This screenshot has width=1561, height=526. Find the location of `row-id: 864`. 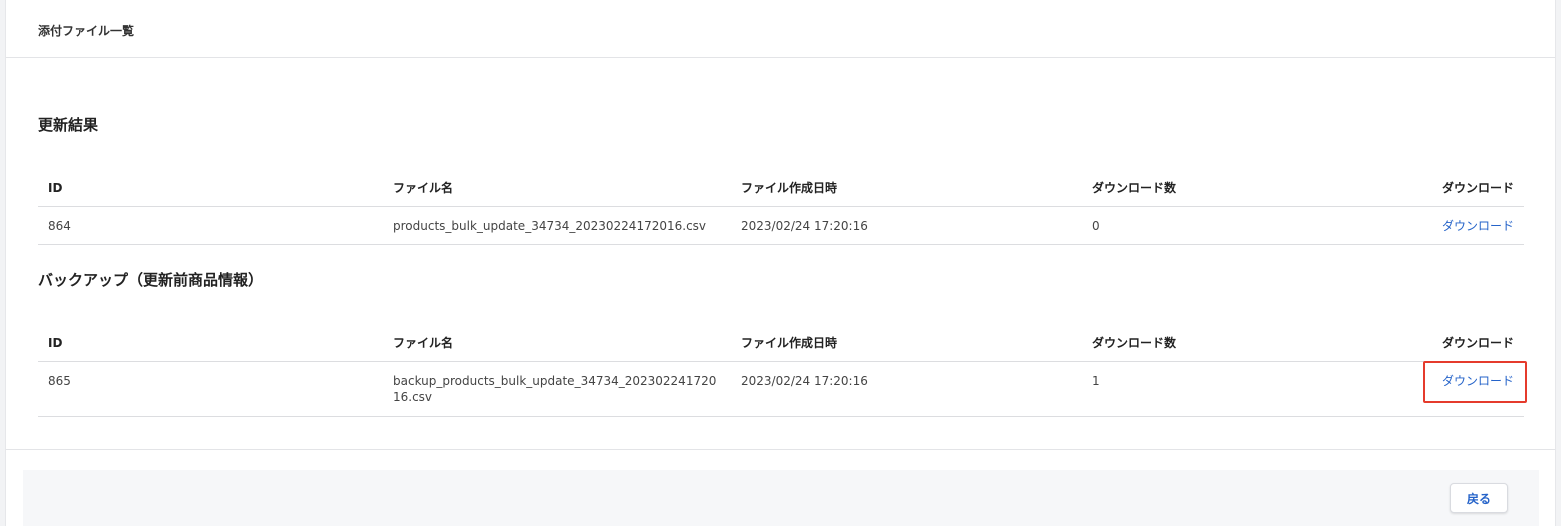

row-id: 864 is located at coordinates (59, 226).